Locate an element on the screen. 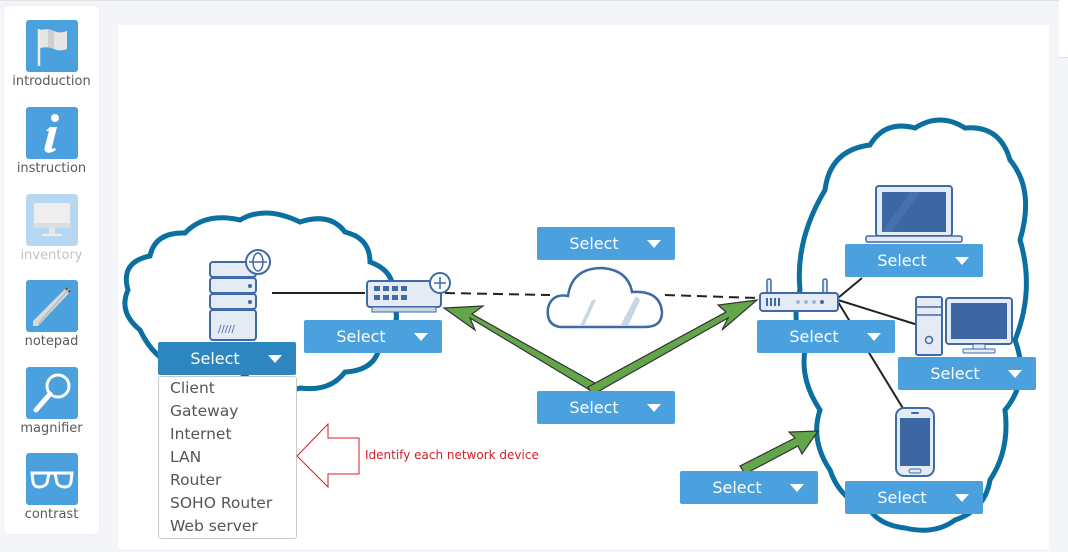  link-soho-laptop is located at coordinates (850, 288).